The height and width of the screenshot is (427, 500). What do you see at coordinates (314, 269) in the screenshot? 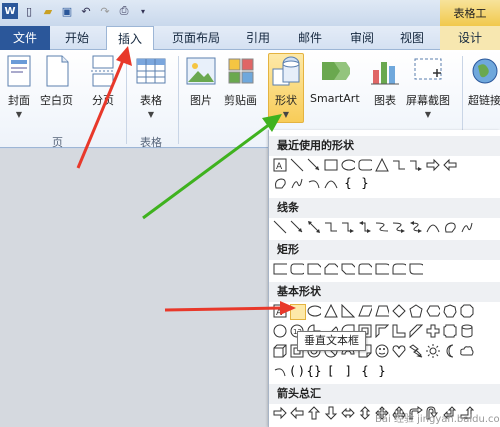
I see `snip-corner-rect-icon` at bounding box center [314, 269].